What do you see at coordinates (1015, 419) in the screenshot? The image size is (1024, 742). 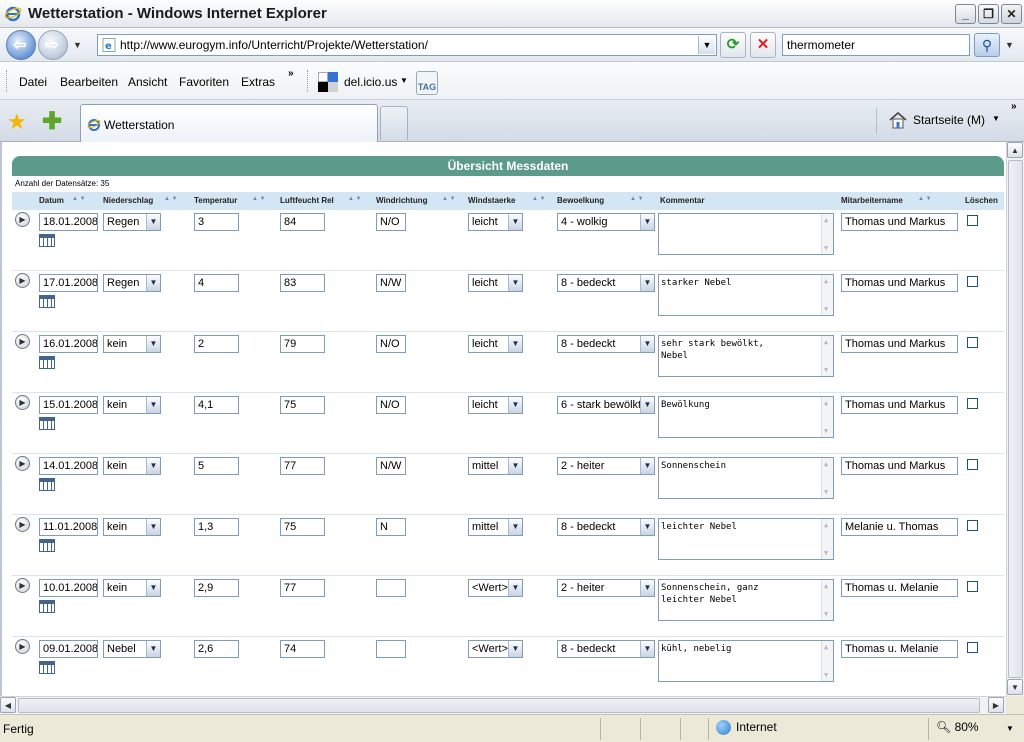 I see `vertical-scroll-thumb` at bounding box center [1015, 419].